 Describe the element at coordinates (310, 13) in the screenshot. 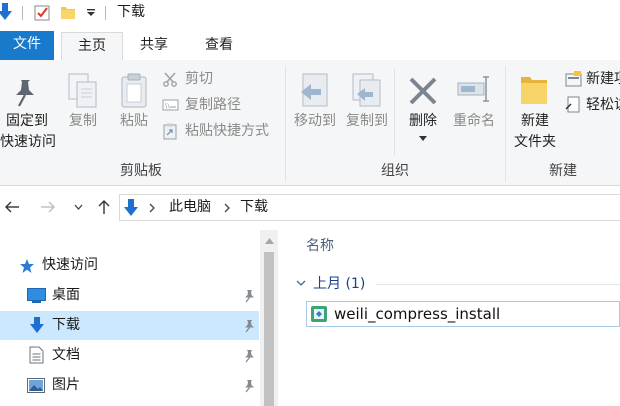

I see `title-bar: 下载` at that location.